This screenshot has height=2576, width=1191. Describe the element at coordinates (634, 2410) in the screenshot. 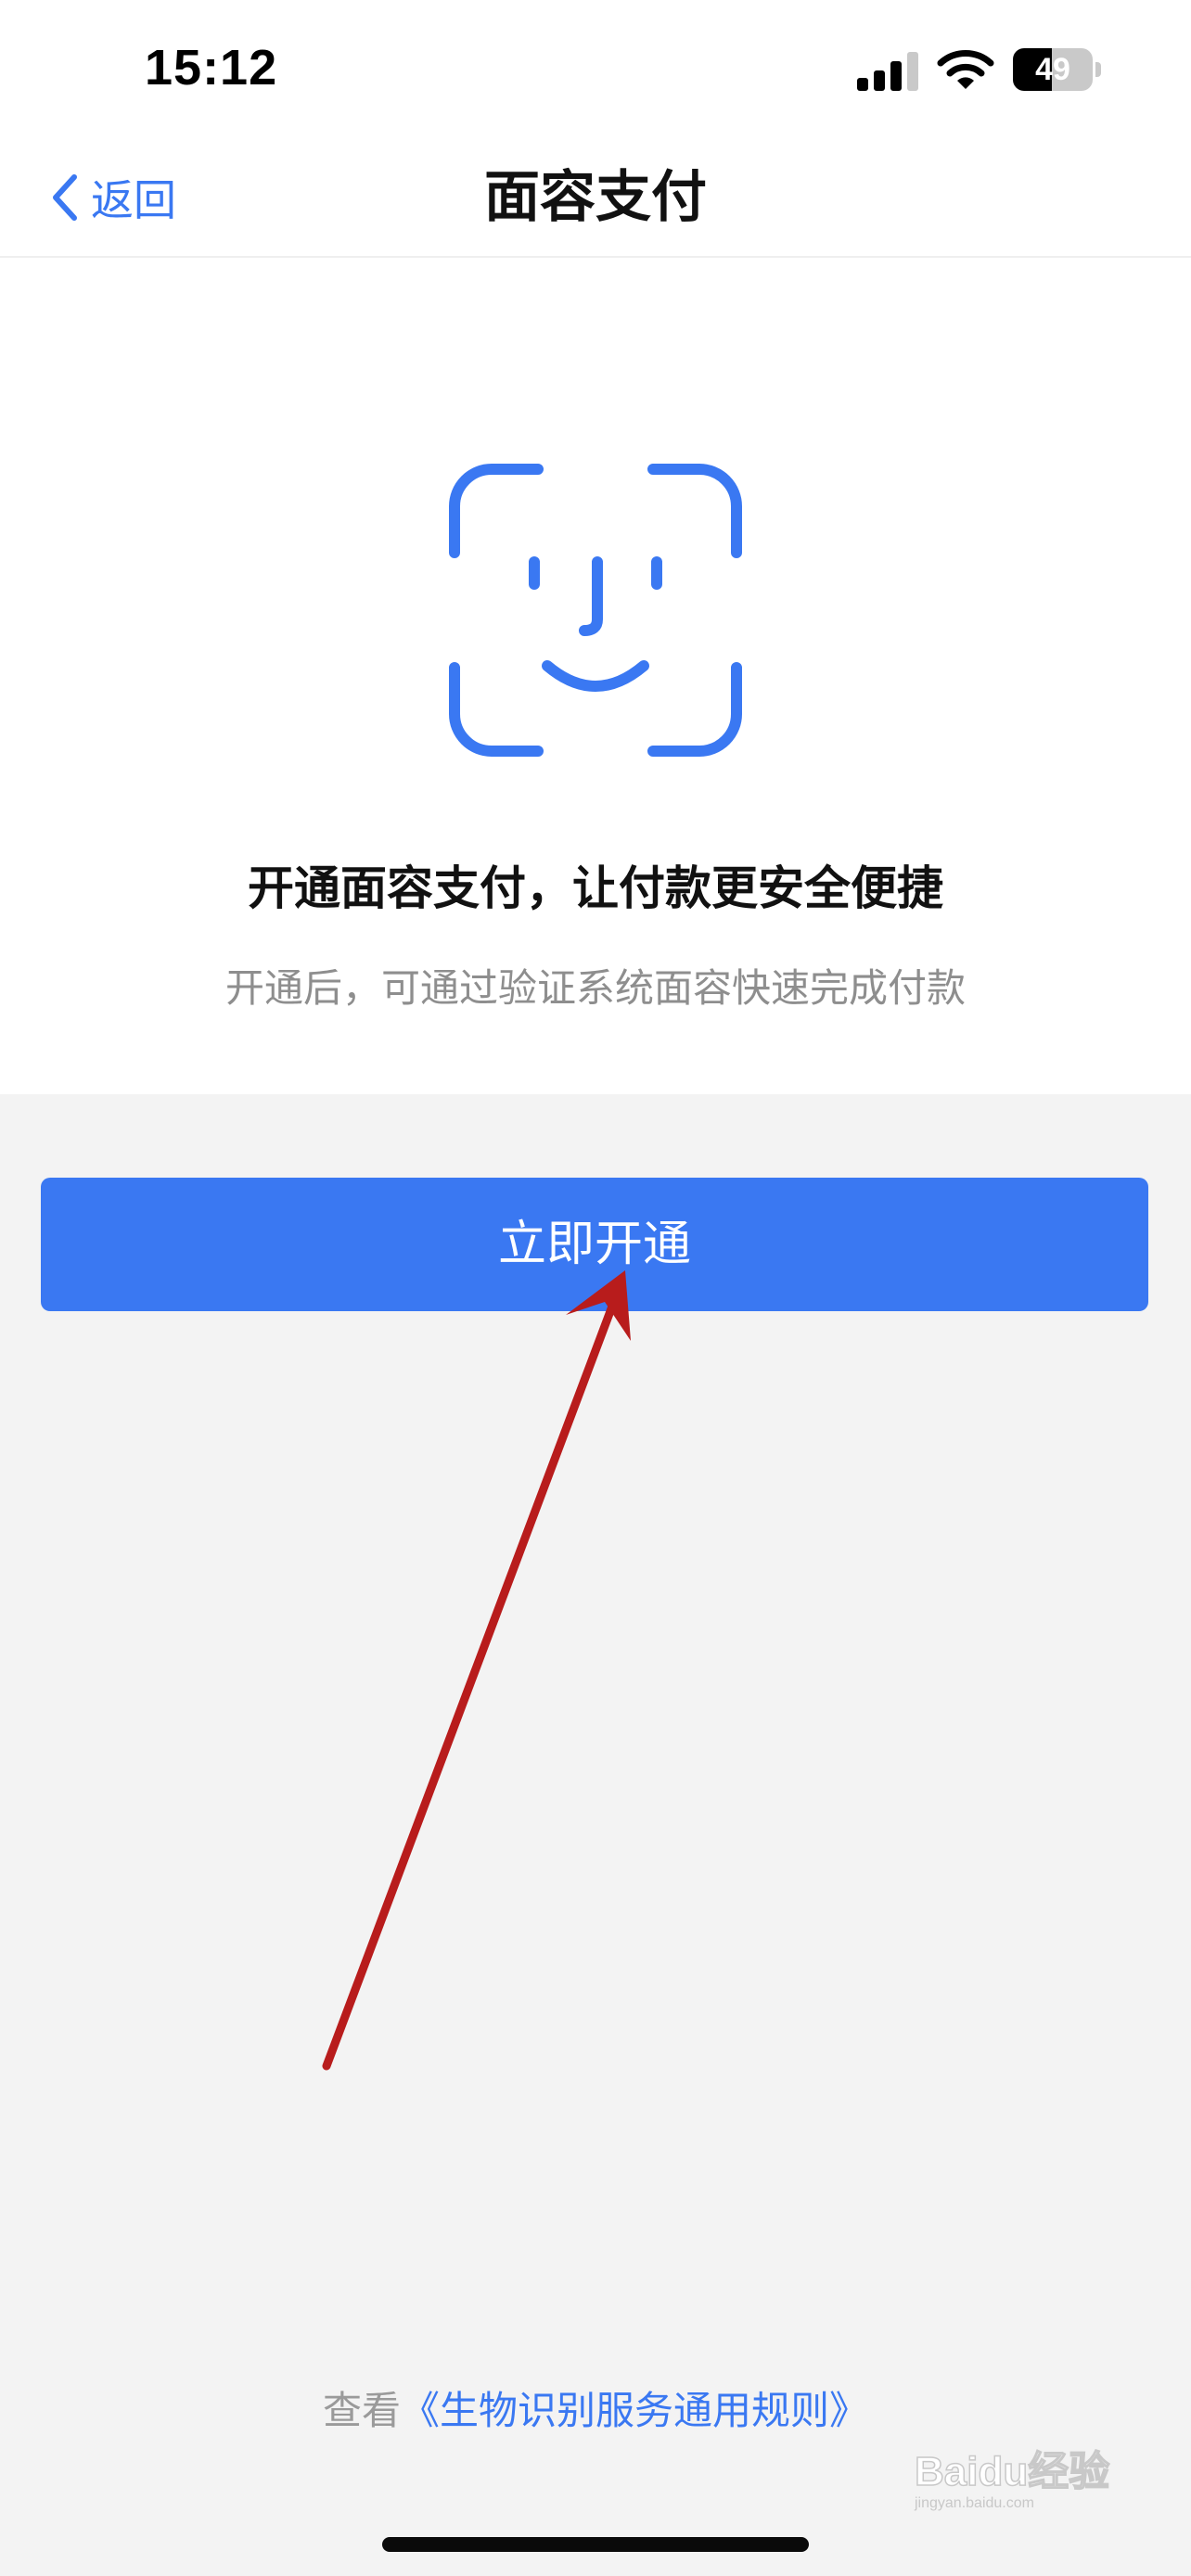

I see `biometric-rules-link: 《生物识别服务通用规则》` at that location.